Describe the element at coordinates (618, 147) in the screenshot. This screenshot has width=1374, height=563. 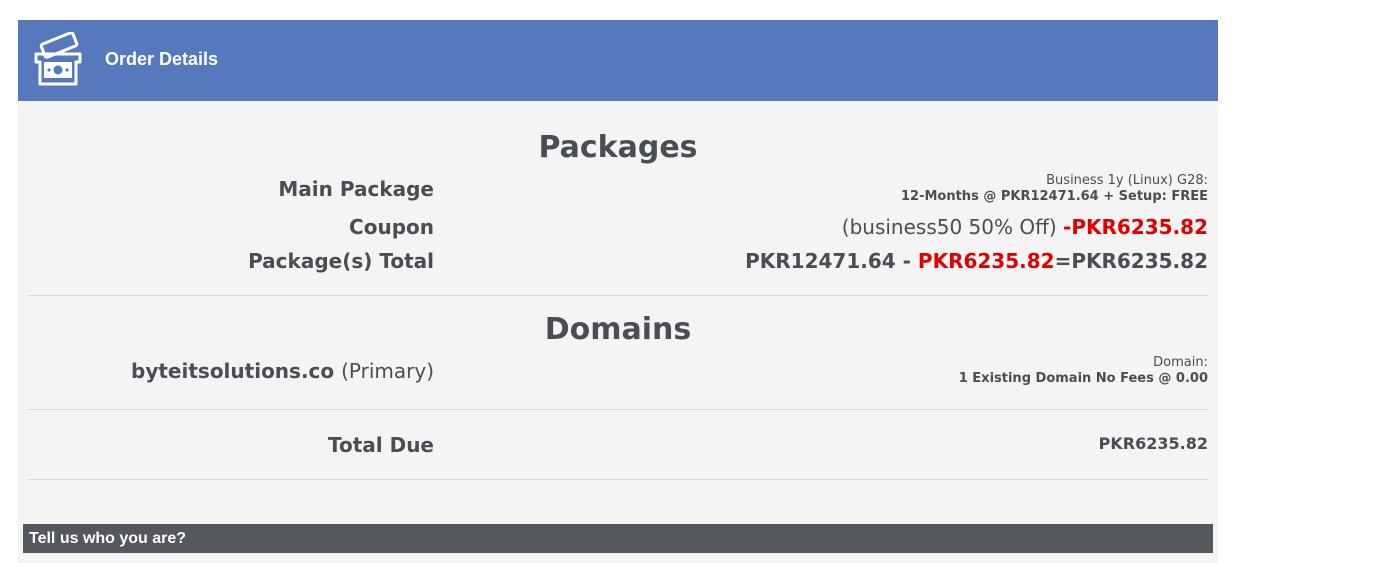
I see `packages-section-title: Packages` at that location.